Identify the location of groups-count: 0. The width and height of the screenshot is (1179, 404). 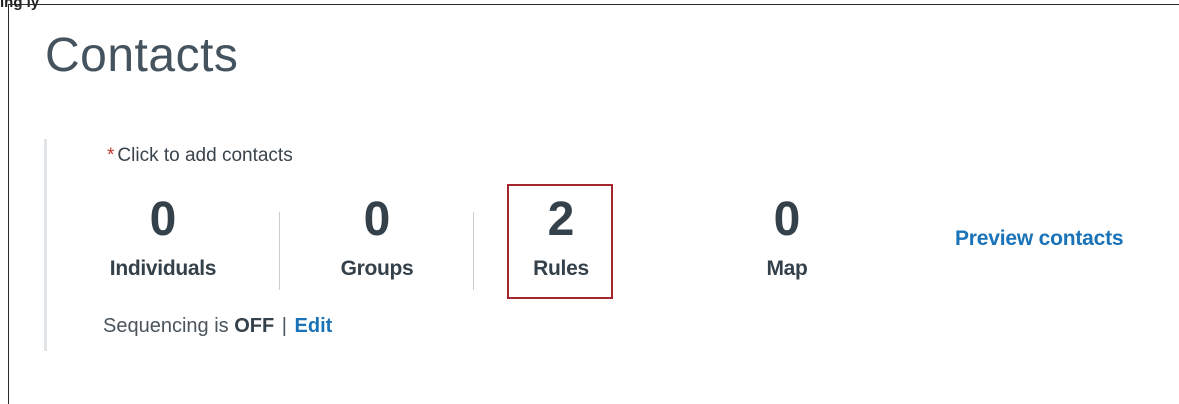
(377, 219).